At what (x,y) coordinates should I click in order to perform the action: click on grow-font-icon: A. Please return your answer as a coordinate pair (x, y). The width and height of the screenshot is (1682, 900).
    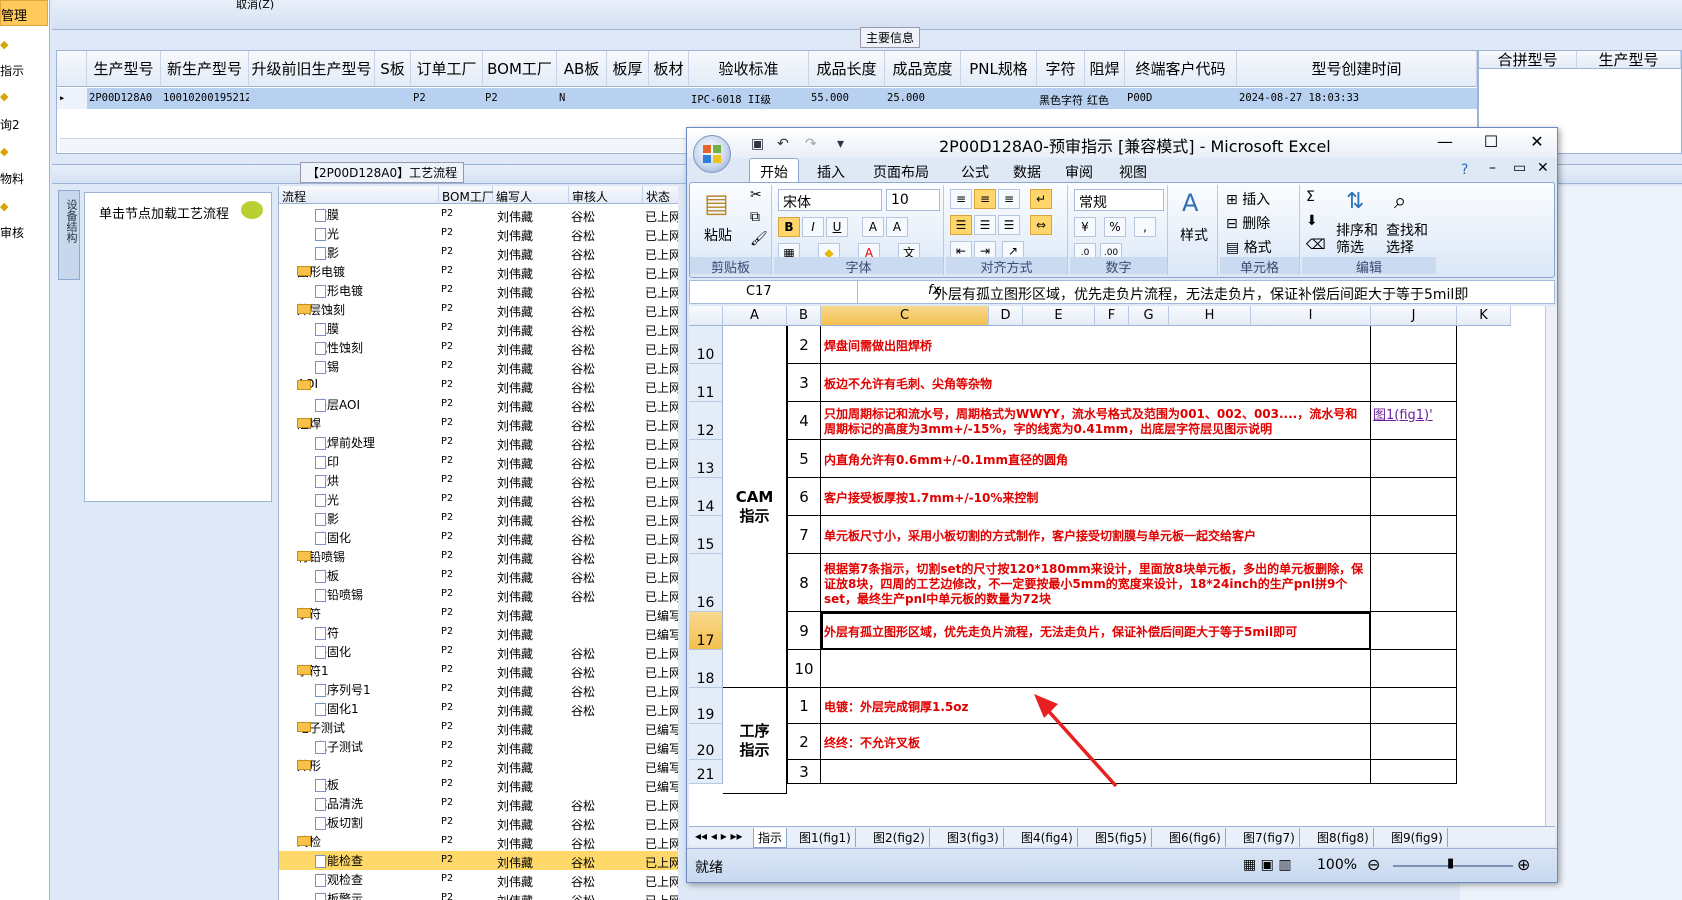
    Looking at the image, I should click on (873, 227).